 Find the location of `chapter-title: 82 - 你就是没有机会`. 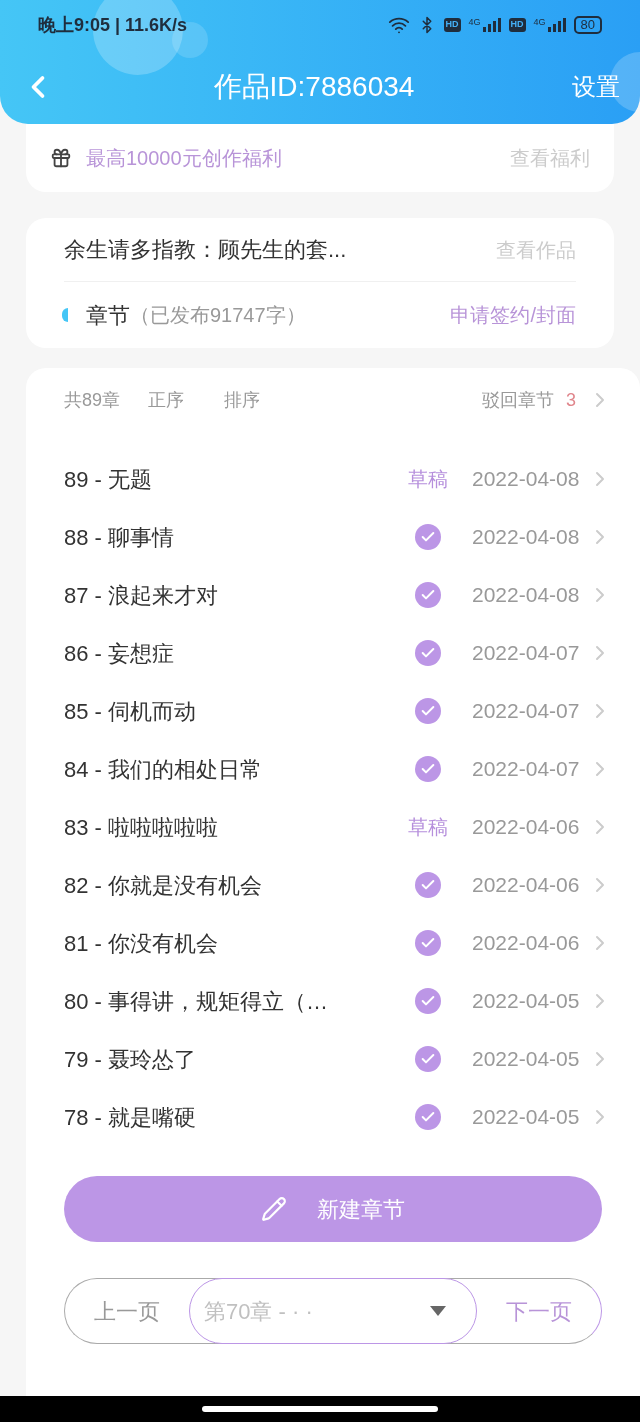

chapter-title: 82 - 你就是没有机会 is located at coordinates (164, 885).